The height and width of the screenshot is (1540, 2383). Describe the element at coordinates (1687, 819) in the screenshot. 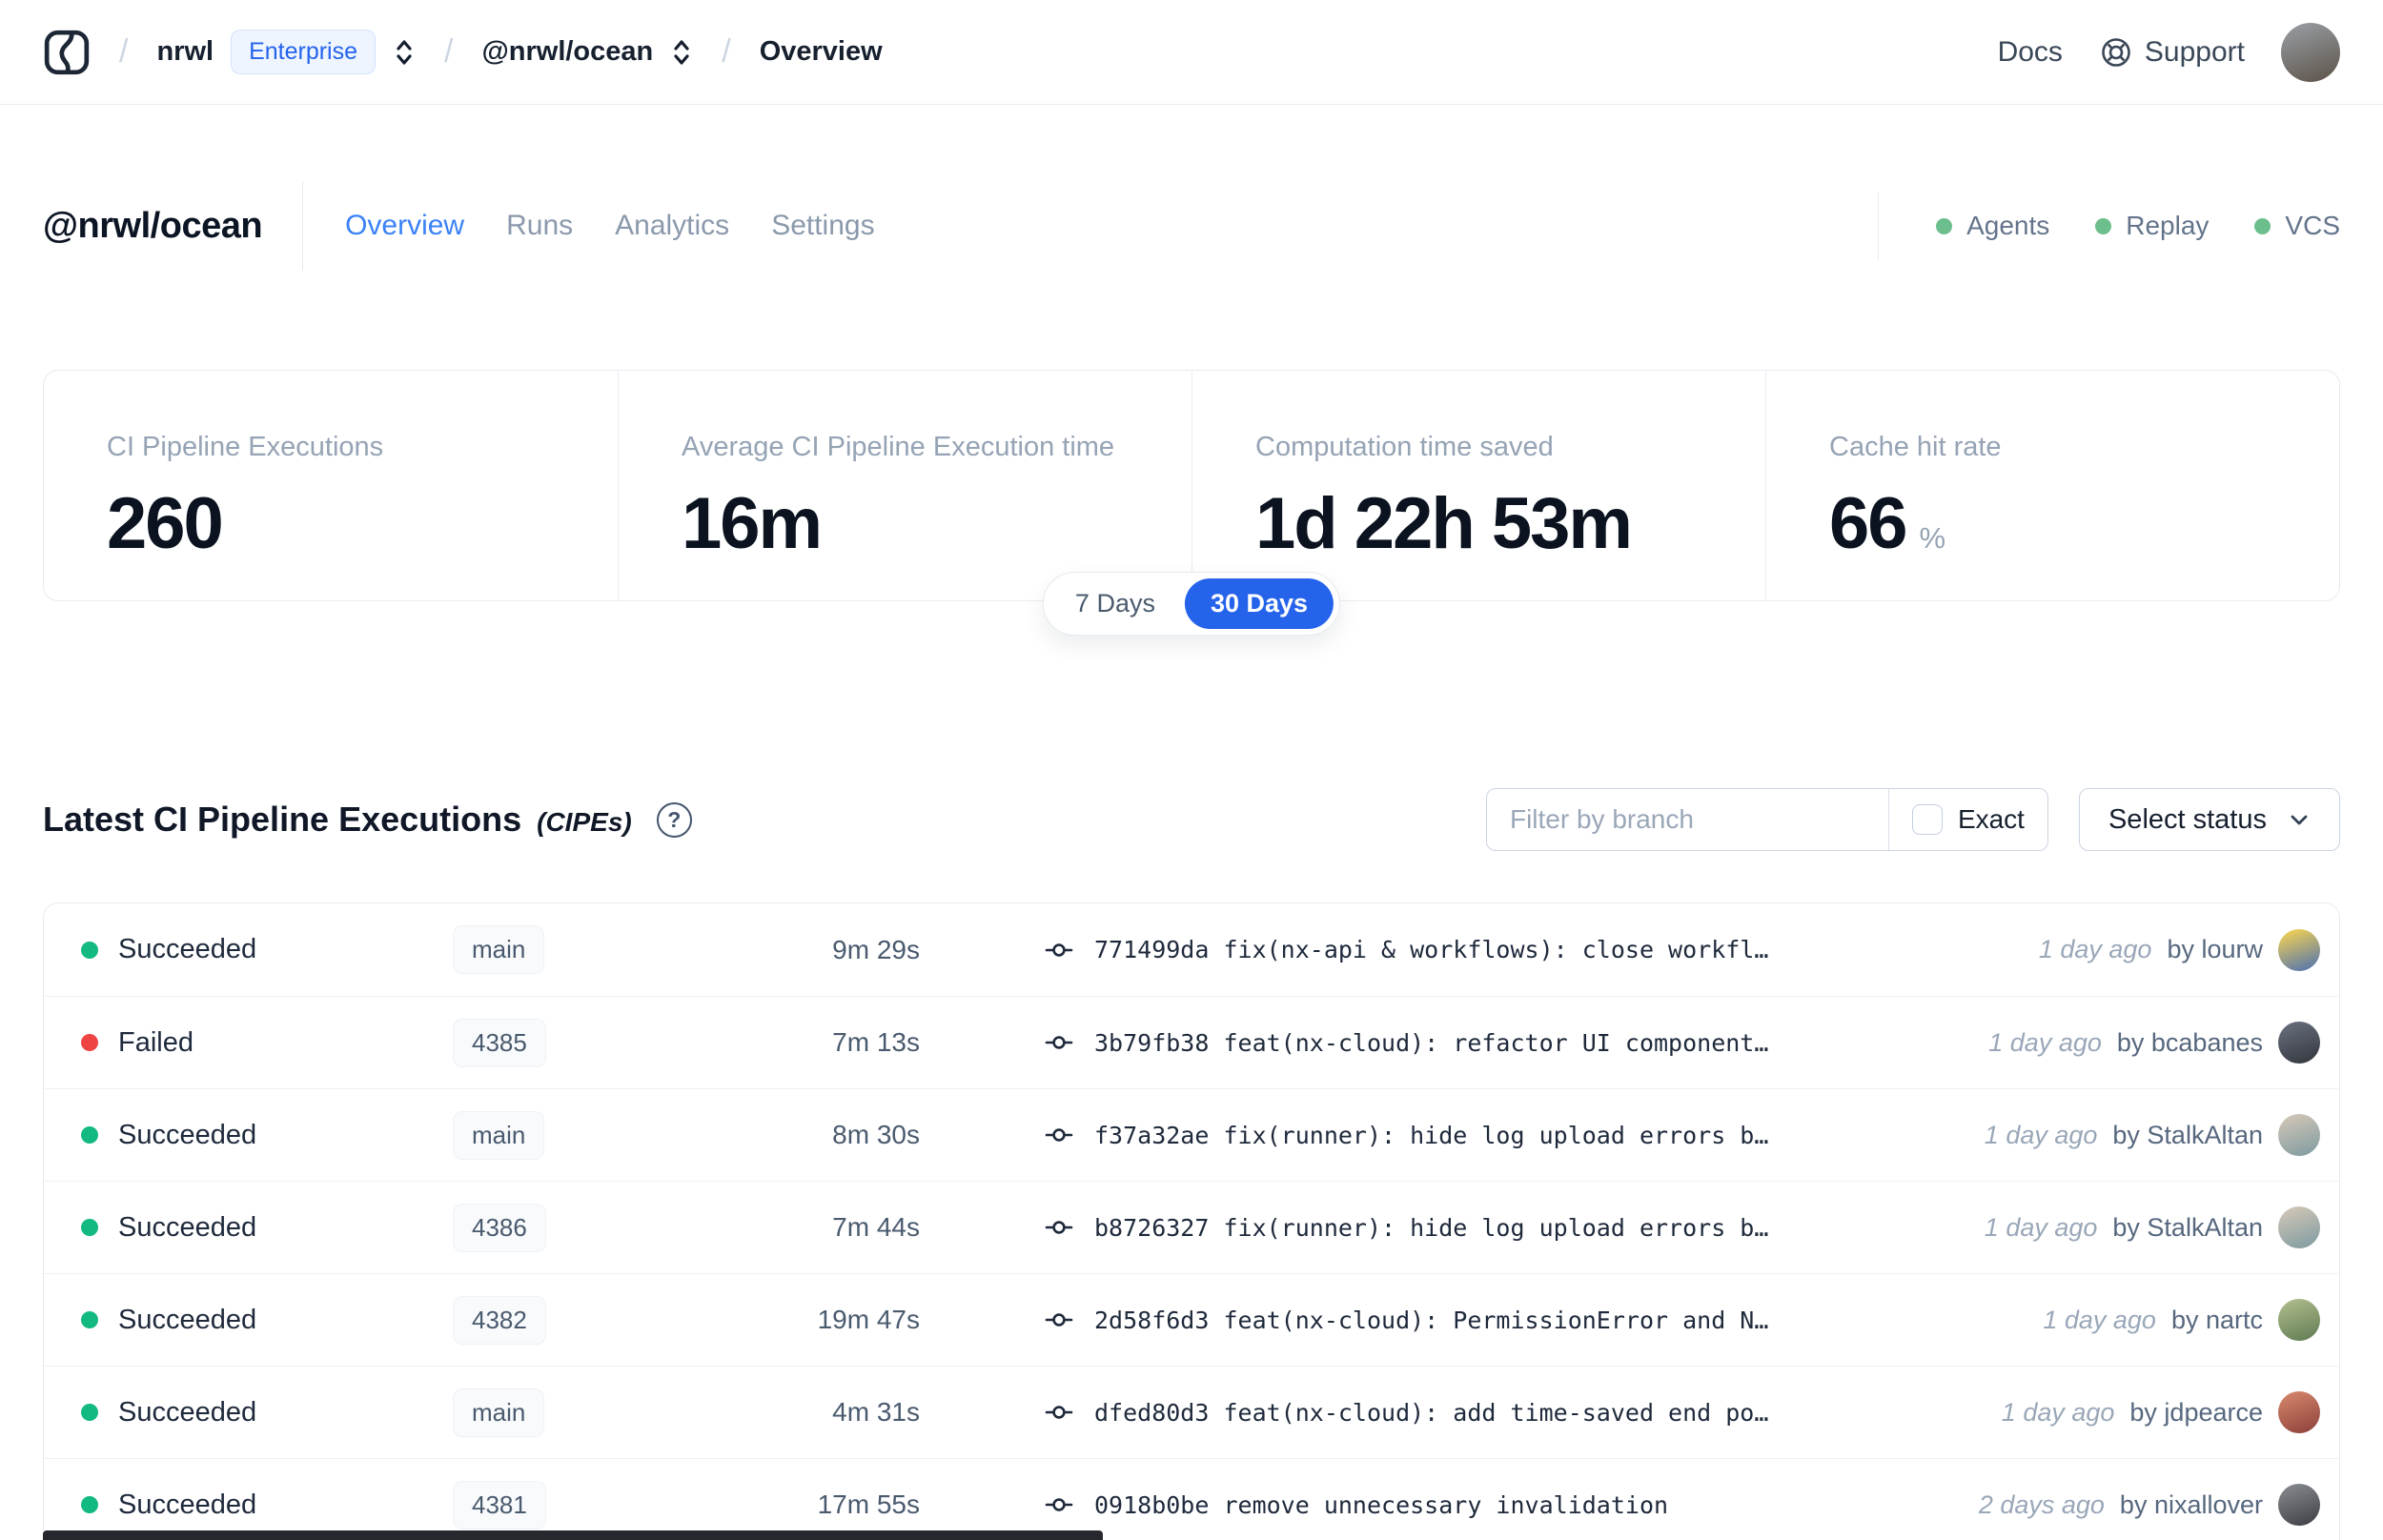

I see `branch-filter-input` at that location.